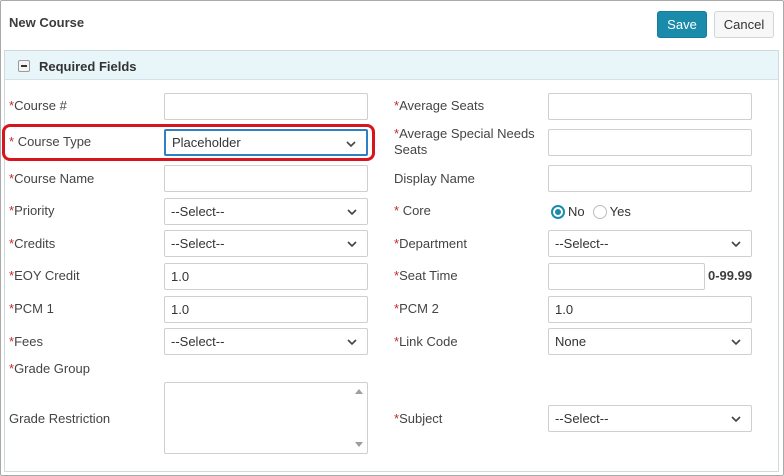 The width and height of the screenshot is (784, 476). I want to click on pcm1-input: 1.0, so click(266, 309).